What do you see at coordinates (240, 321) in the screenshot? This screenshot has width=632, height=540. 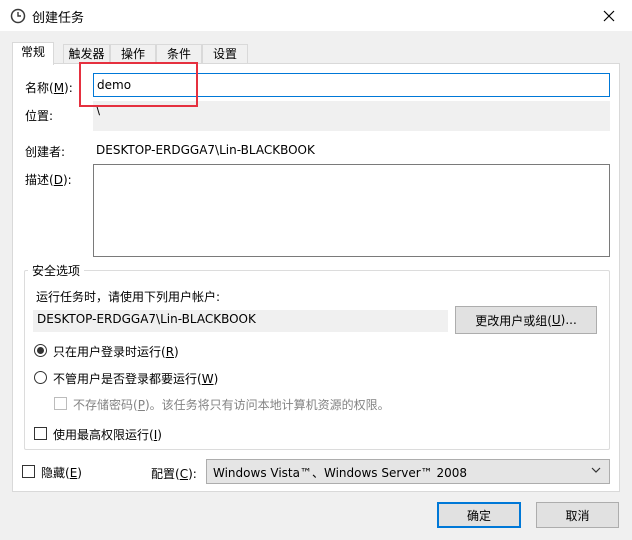 I see `user-account-value: DESKTOP-ERDGGA7\Lin-BLACKBOOK` at bounding box center [240, 321].